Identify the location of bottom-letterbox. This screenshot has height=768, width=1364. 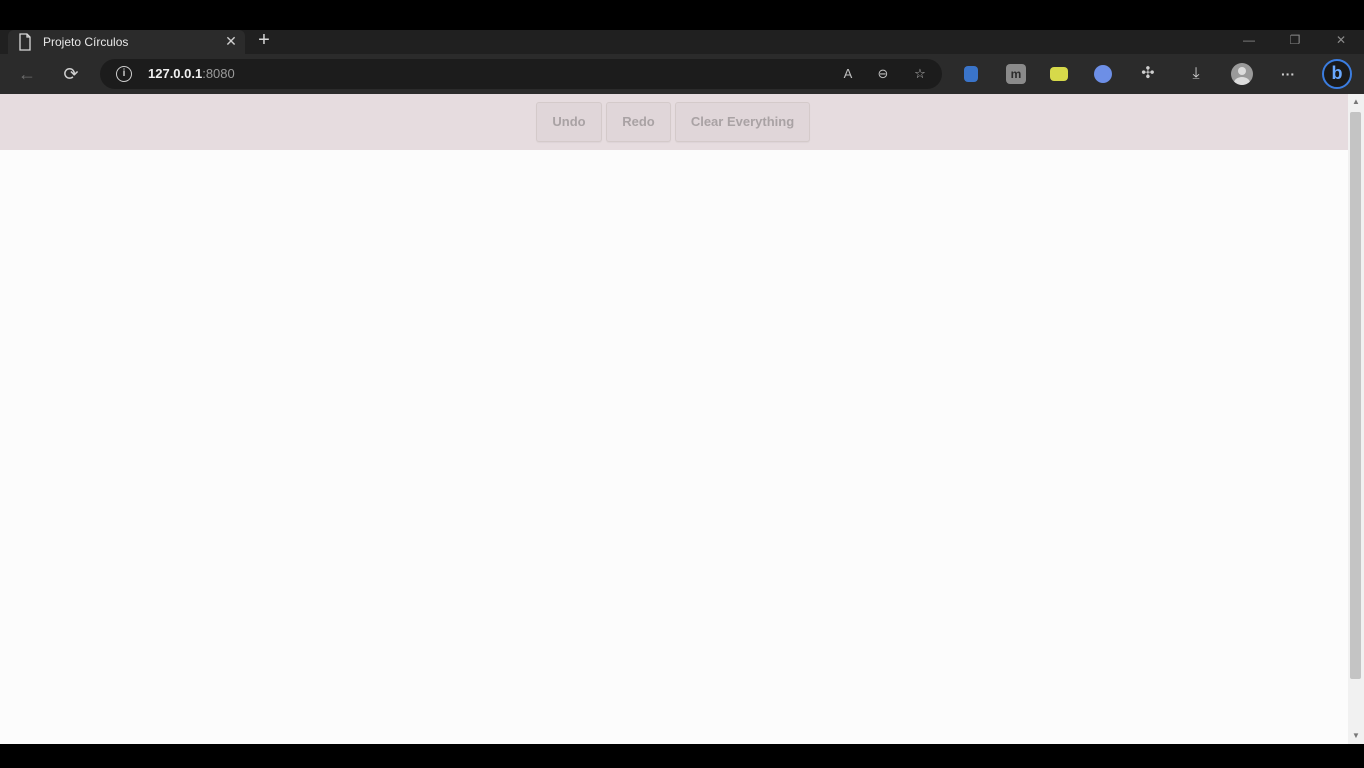
(682, 756).